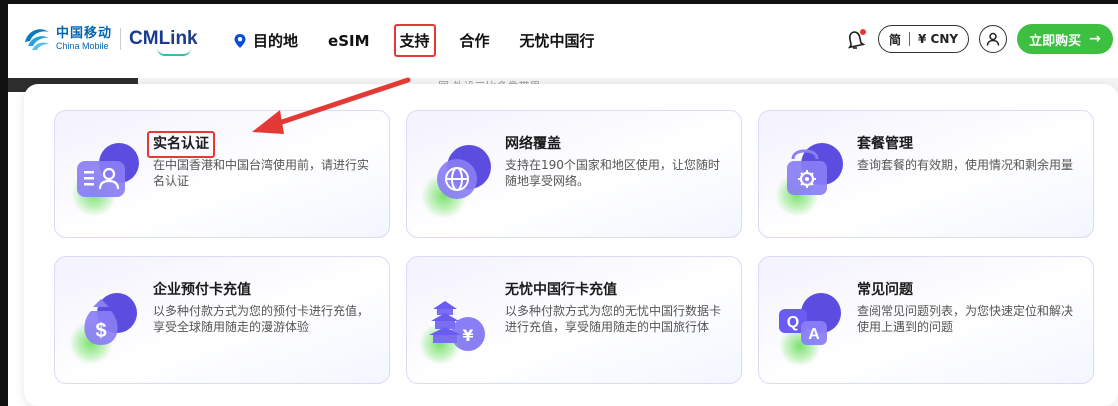  I want to click on id-card-icon, so click(106, 179).